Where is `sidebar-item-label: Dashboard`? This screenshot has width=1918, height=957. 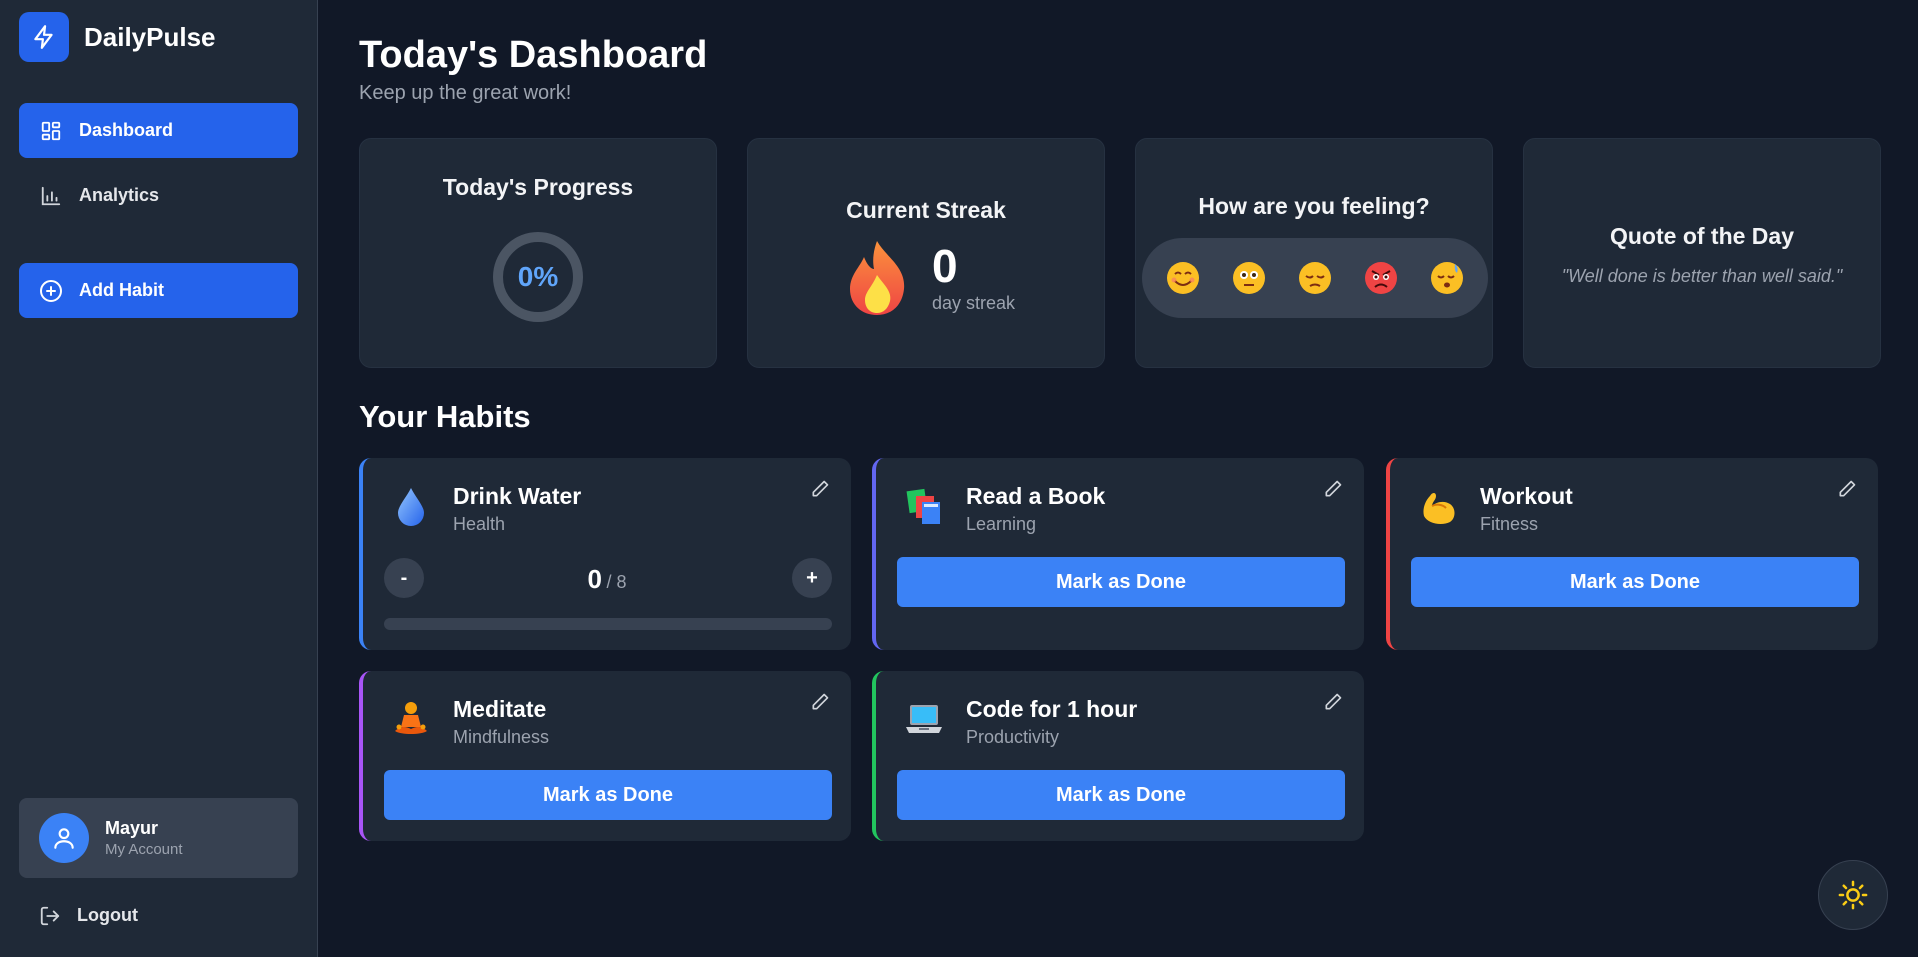 sidebar-item-label: Dashboard is located at coordinates (126, 130).